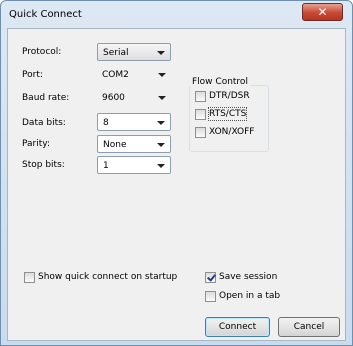 Image resolution: width=353 pixels, height=346 pixels. What do you see at coordinates (200, 132) in the screenshot?
I see `xon-xoff-checkbox` at bounding box center [200, 132].